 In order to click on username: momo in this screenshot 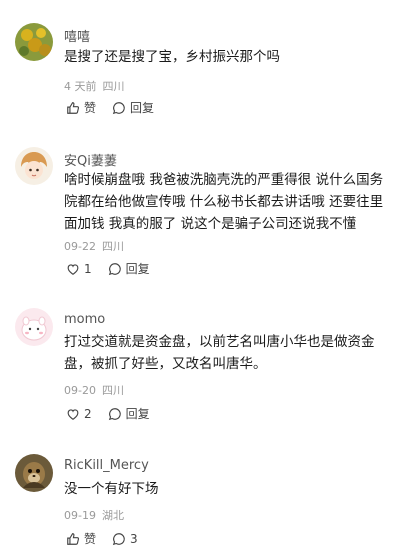, I will do `click(84, 319)`.